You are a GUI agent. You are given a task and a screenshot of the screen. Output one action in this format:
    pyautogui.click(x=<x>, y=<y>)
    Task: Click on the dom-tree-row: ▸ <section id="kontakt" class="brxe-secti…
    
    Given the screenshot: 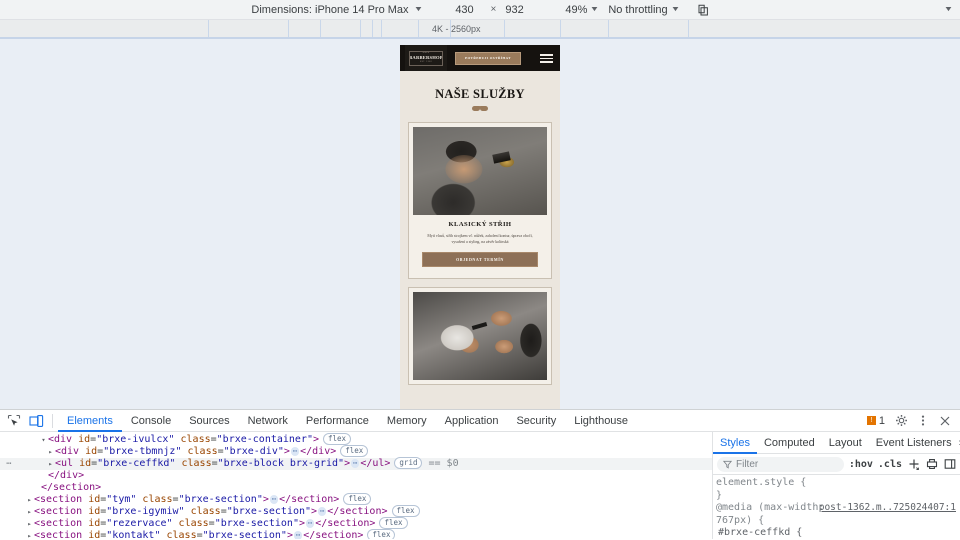 What is the action you would take?
    pyautogui.click(x=356, y=534)
    